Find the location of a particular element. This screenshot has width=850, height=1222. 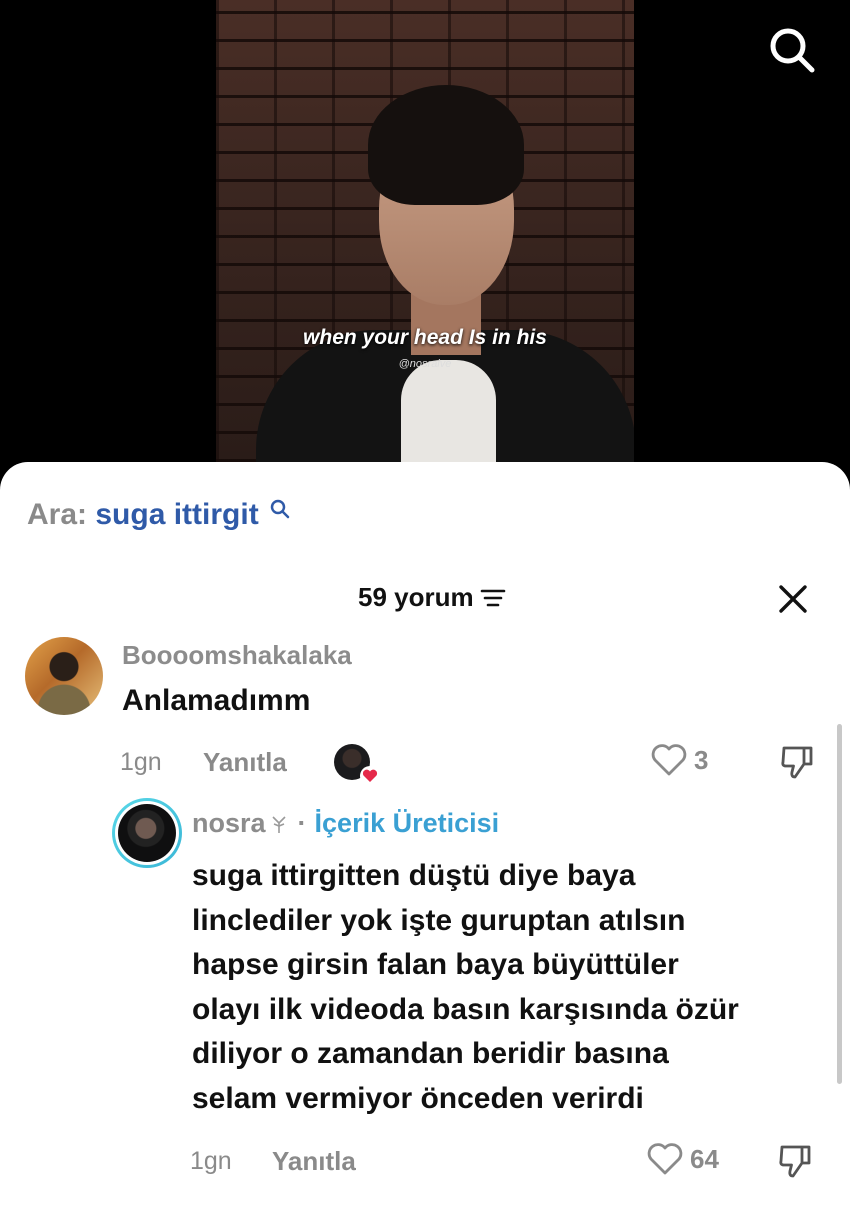

reply-username-row: nosra · İçerik Üreticisi is located at coordinates (345, 823).